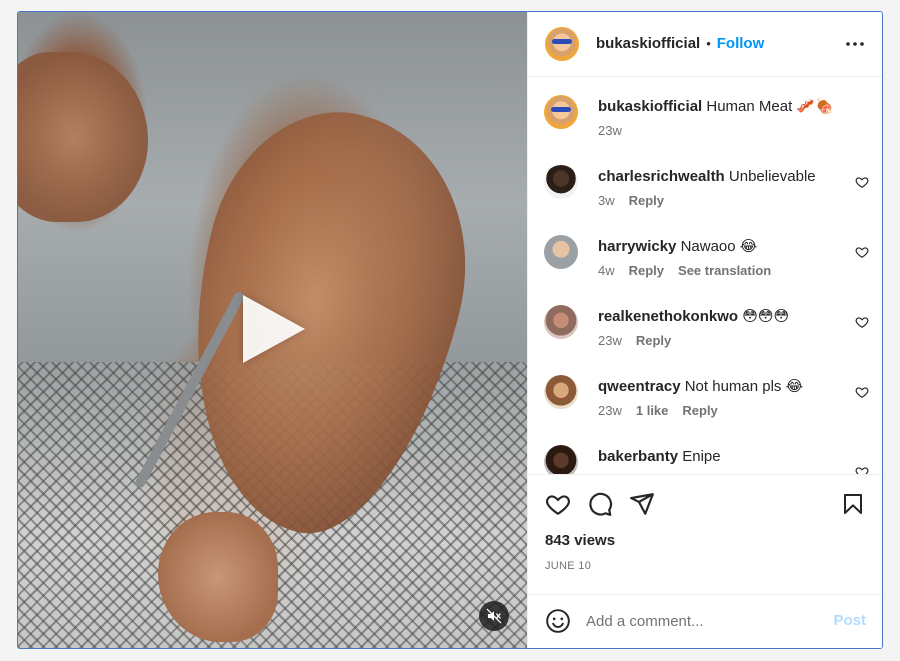 The image size is (900, 661). I want to click on comment-text: realkenethokonkwo 😳😳😳, so click(720, 316).